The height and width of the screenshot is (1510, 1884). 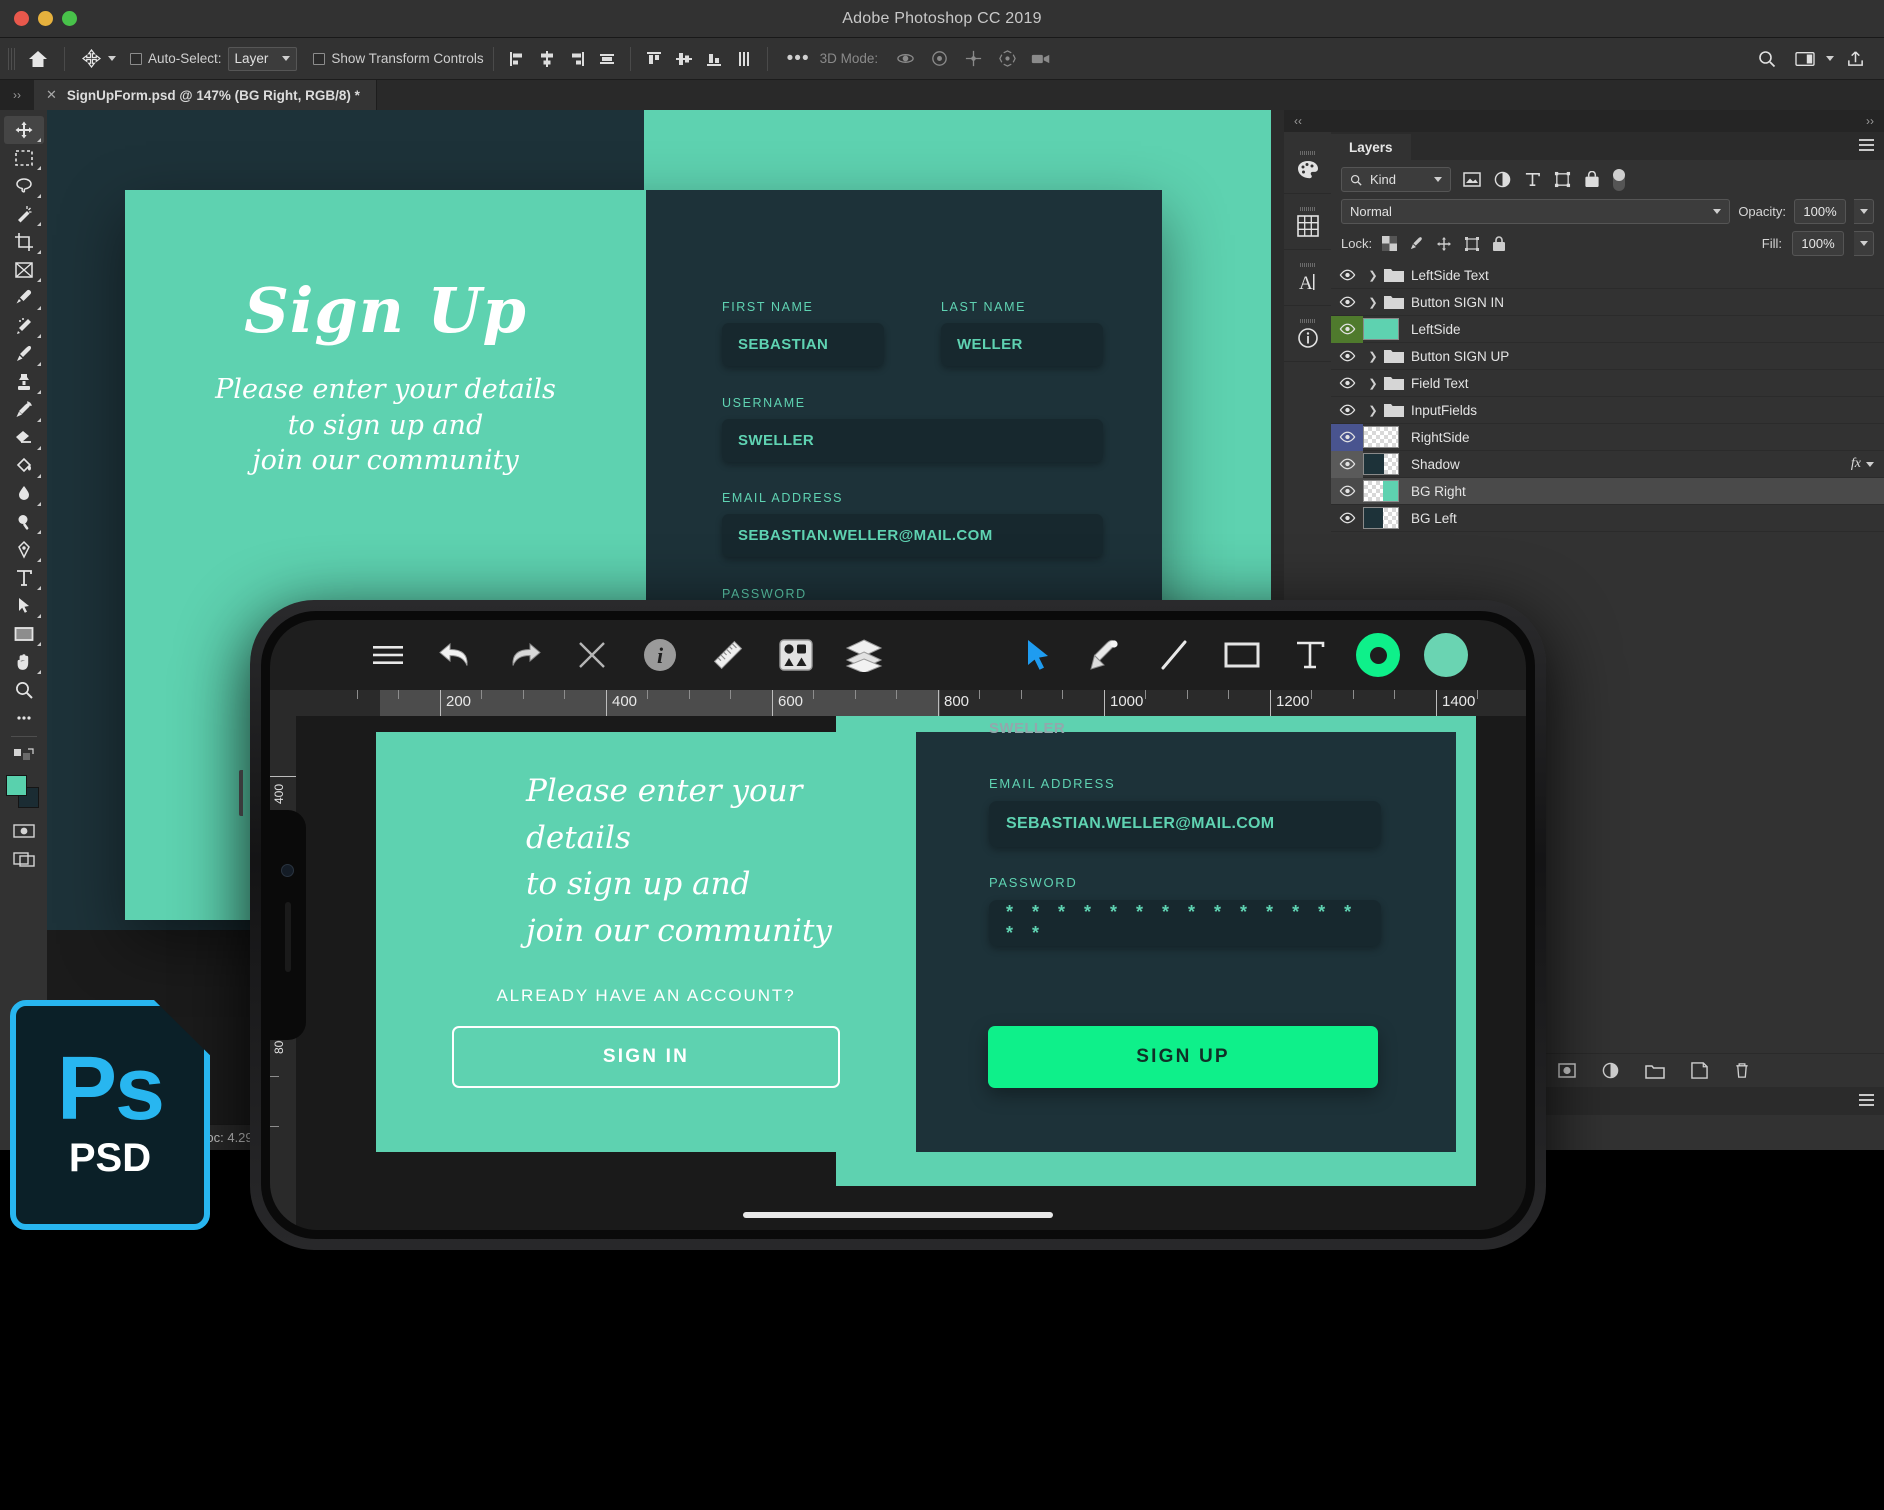 I want to click on distribute-horizontal-icon, so click(x=607, y=59).